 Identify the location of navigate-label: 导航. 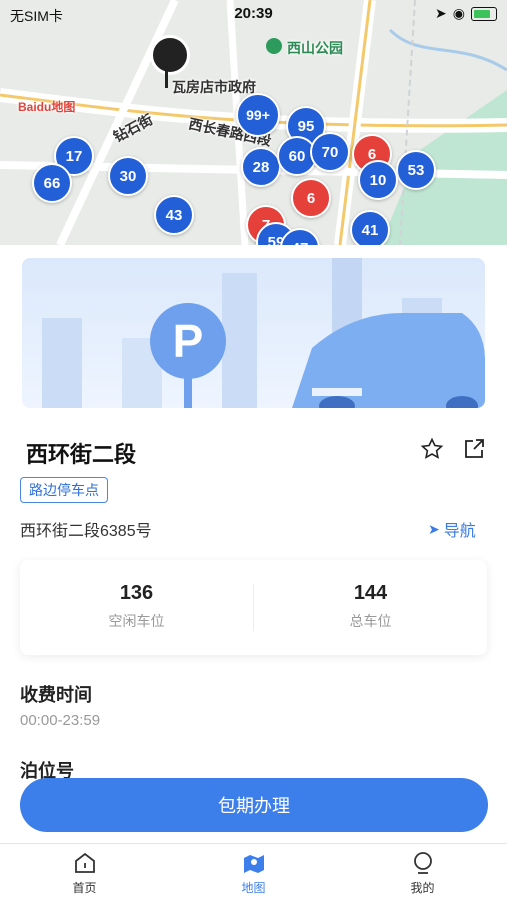
(459, 531).